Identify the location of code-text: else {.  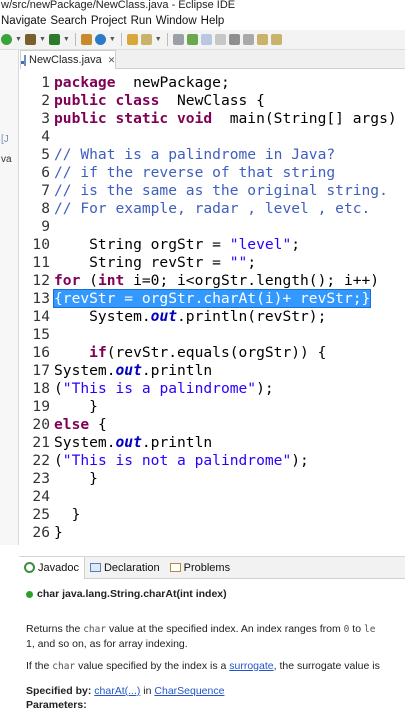
(80, 424).